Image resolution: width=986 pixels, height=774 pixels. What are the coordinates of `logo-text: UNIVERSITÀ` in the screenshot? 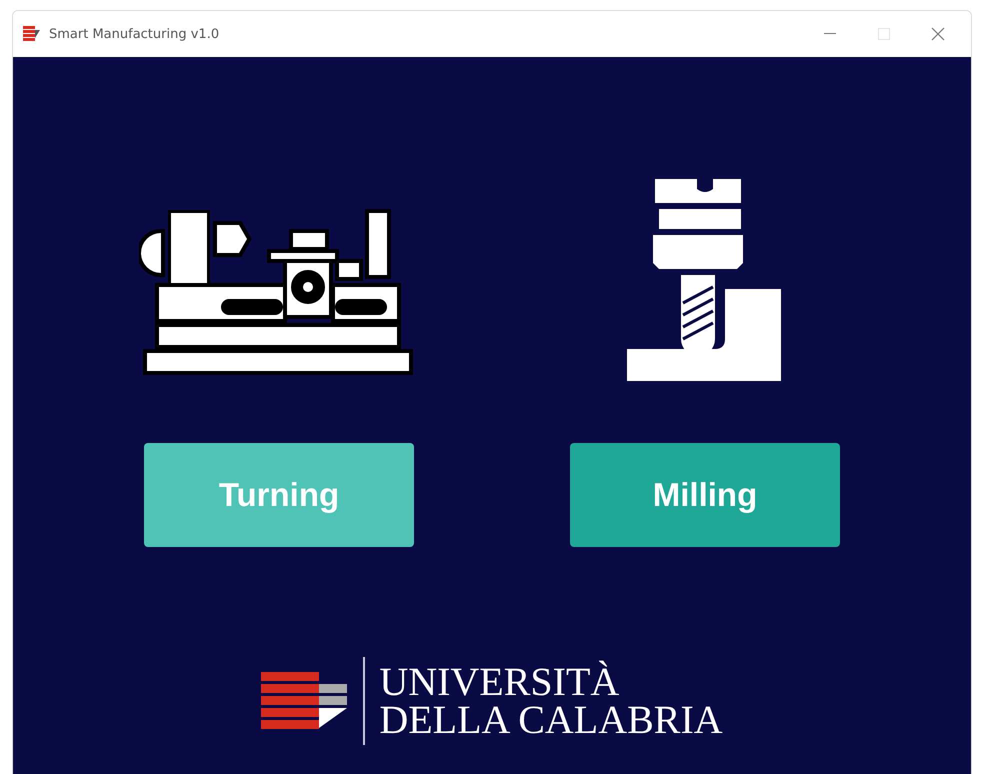 It's located at (499, 682).